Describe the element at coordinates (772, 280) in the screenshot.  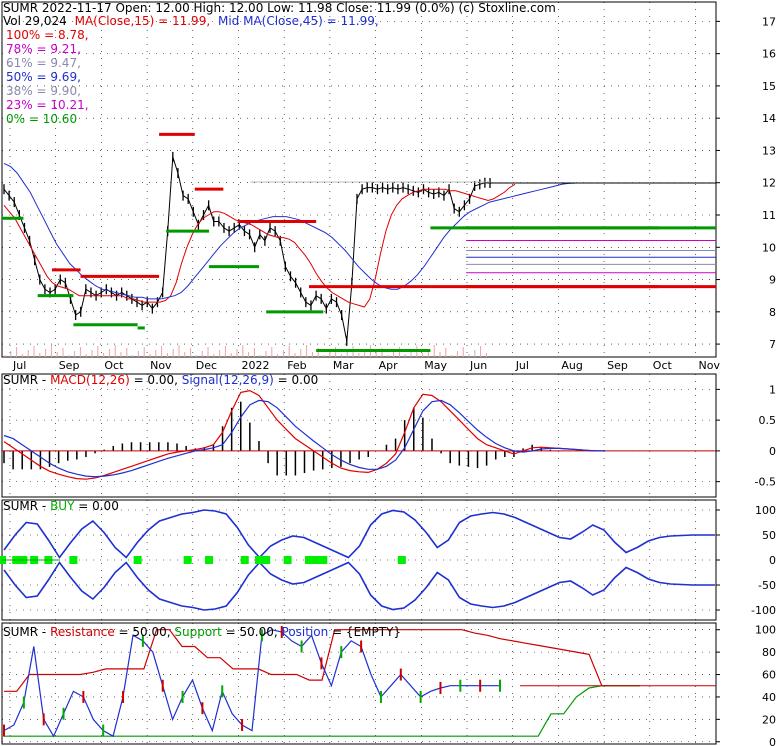
I see `y-tick-label: 9` at that location.